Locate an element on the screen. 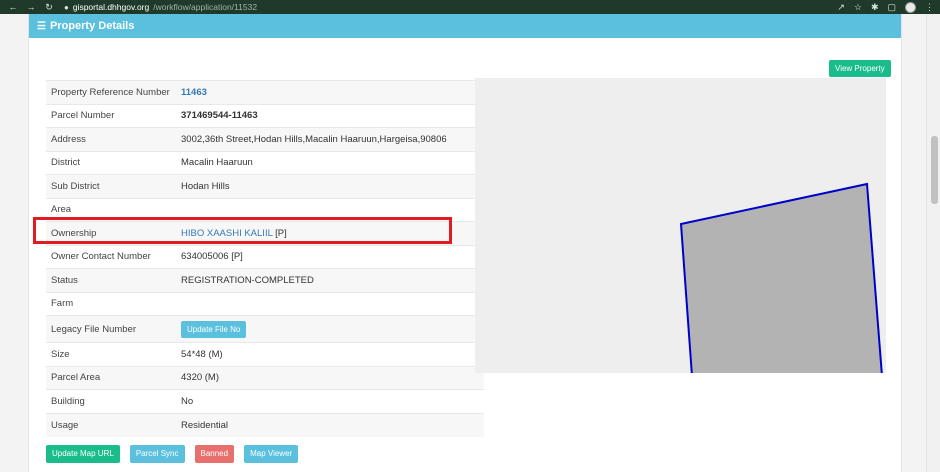 The width and height of the screenshot is (940, 472). parcel-map-canvas is located at coordinates (781, 277).